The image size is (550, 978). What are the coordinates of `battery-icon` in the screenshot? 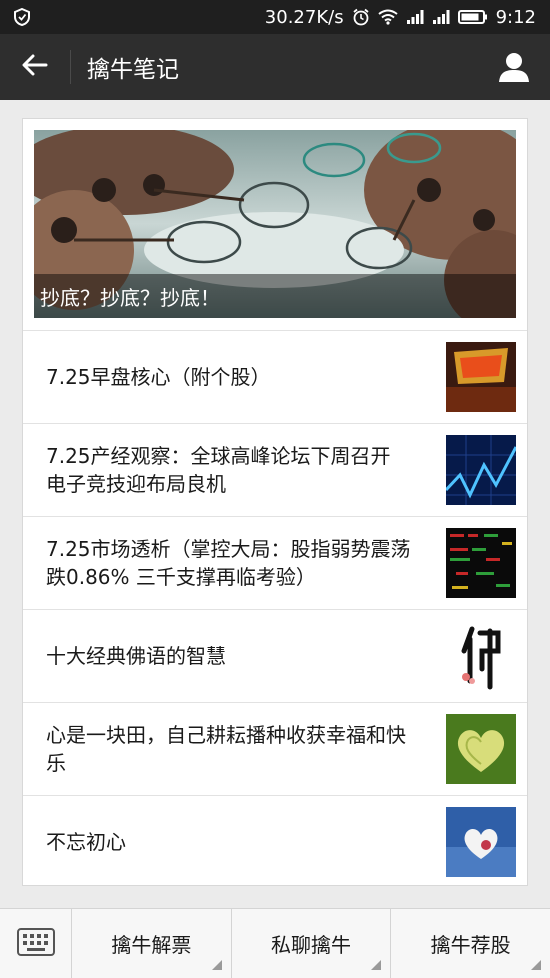 It's located at (472, 17).